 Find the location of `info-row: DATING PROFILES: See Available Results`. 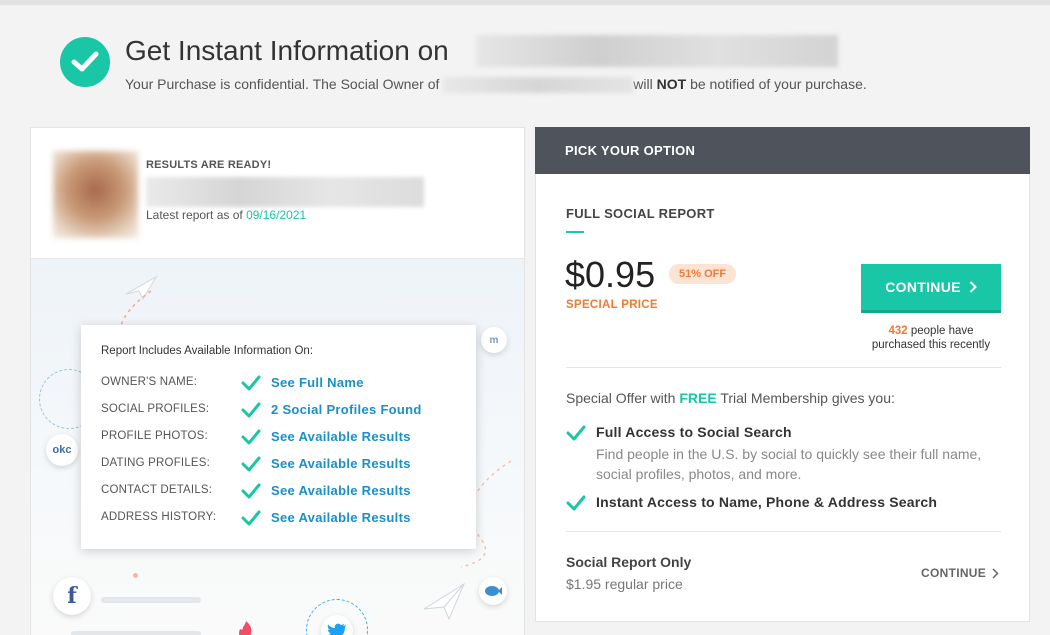

info-row: DATING PROFILES: See Available Results is located at coordinates (281, 464).